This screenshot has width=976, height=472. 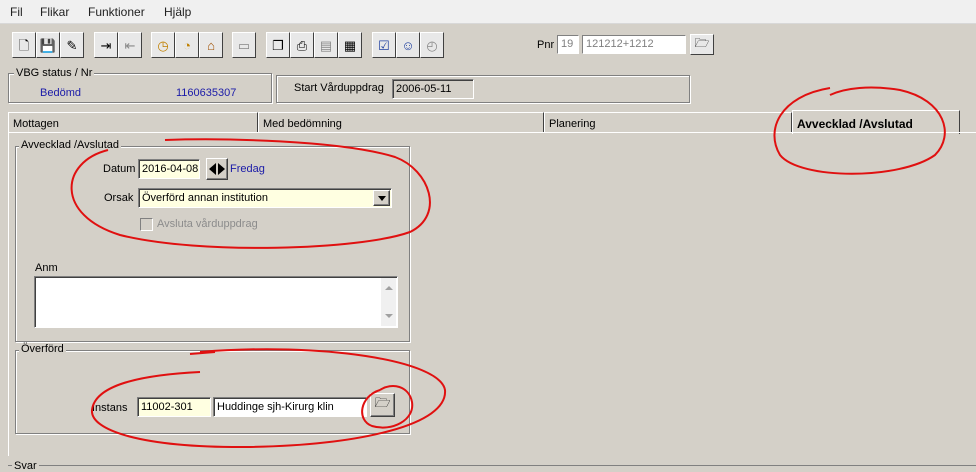 What do you see at coordinates (381, 198) in the screenshot?
I see `chevron-down-icon` at bounding box center [381, 198].